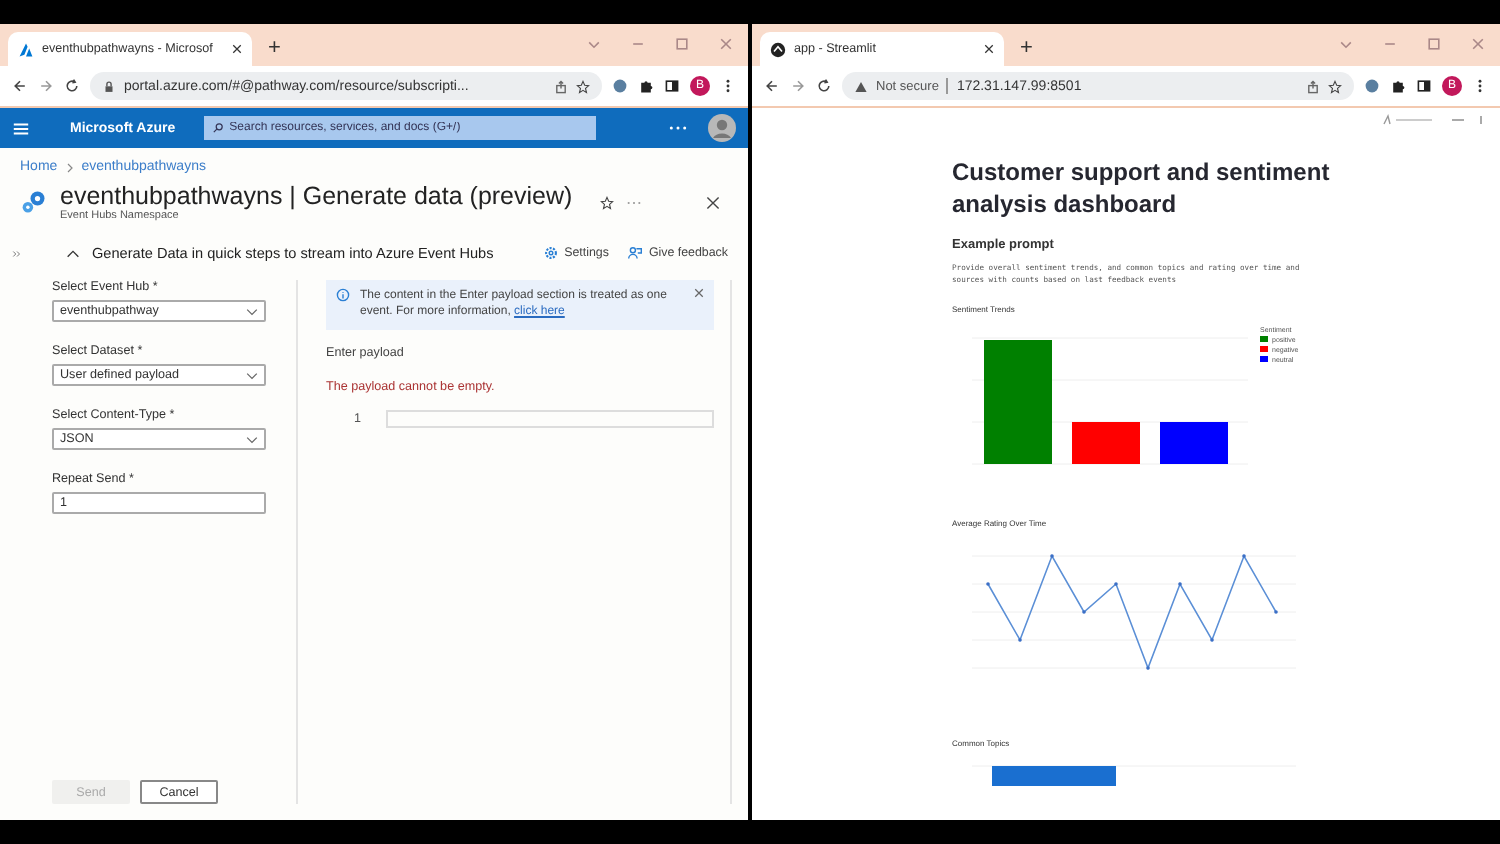 This screenshot has width=1500, height=844. I want to click on settings-icon, so click(551, 253).